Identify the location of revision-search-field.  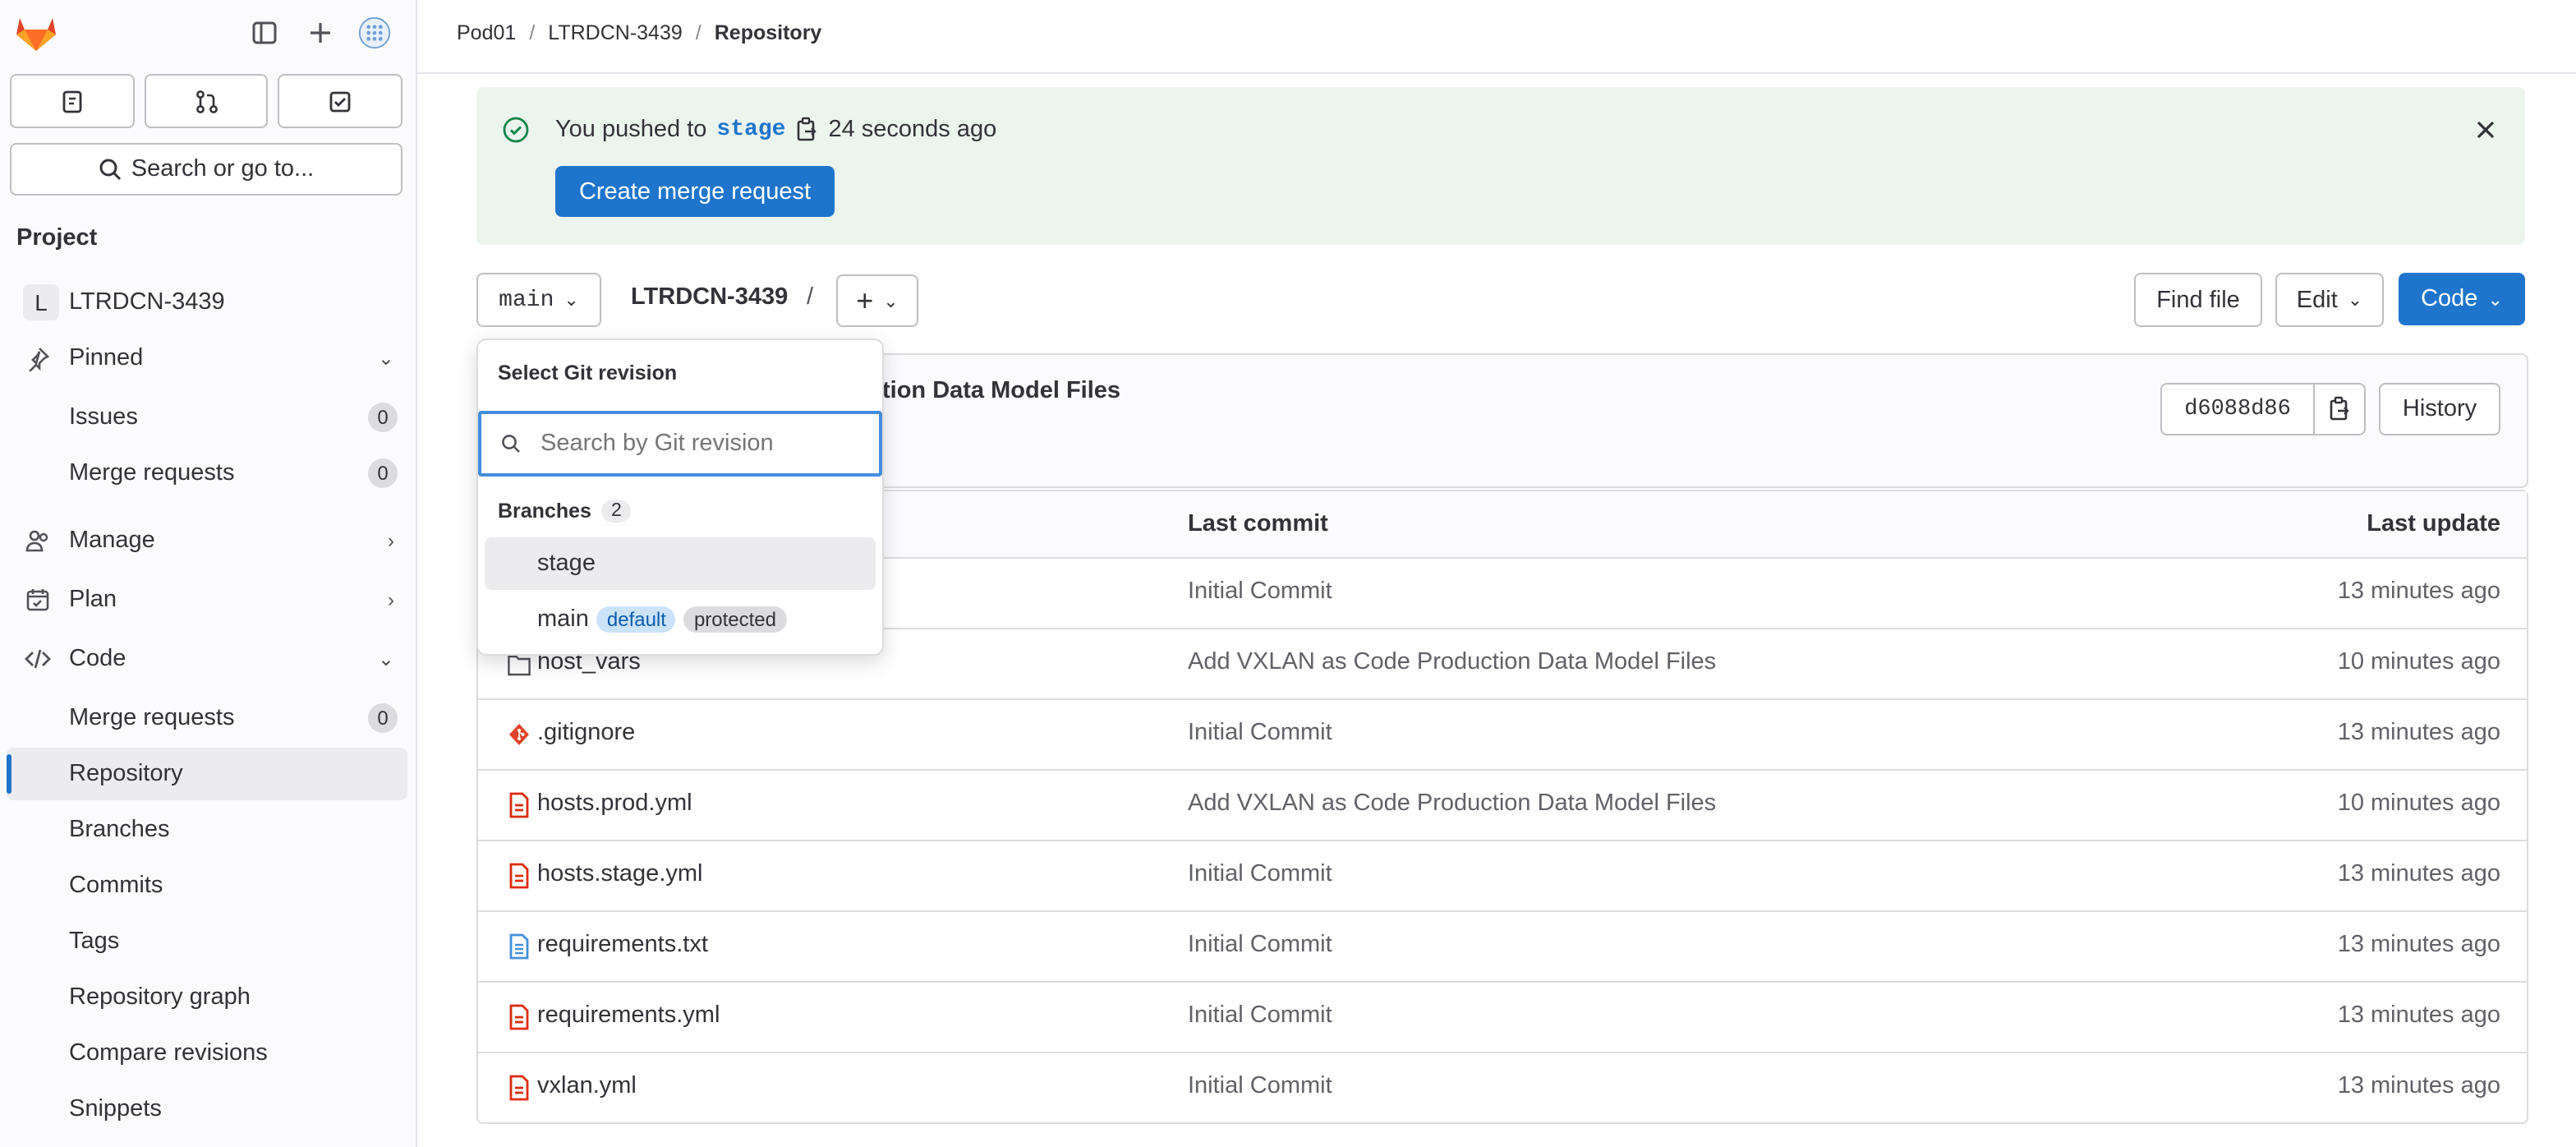
(680, 444).